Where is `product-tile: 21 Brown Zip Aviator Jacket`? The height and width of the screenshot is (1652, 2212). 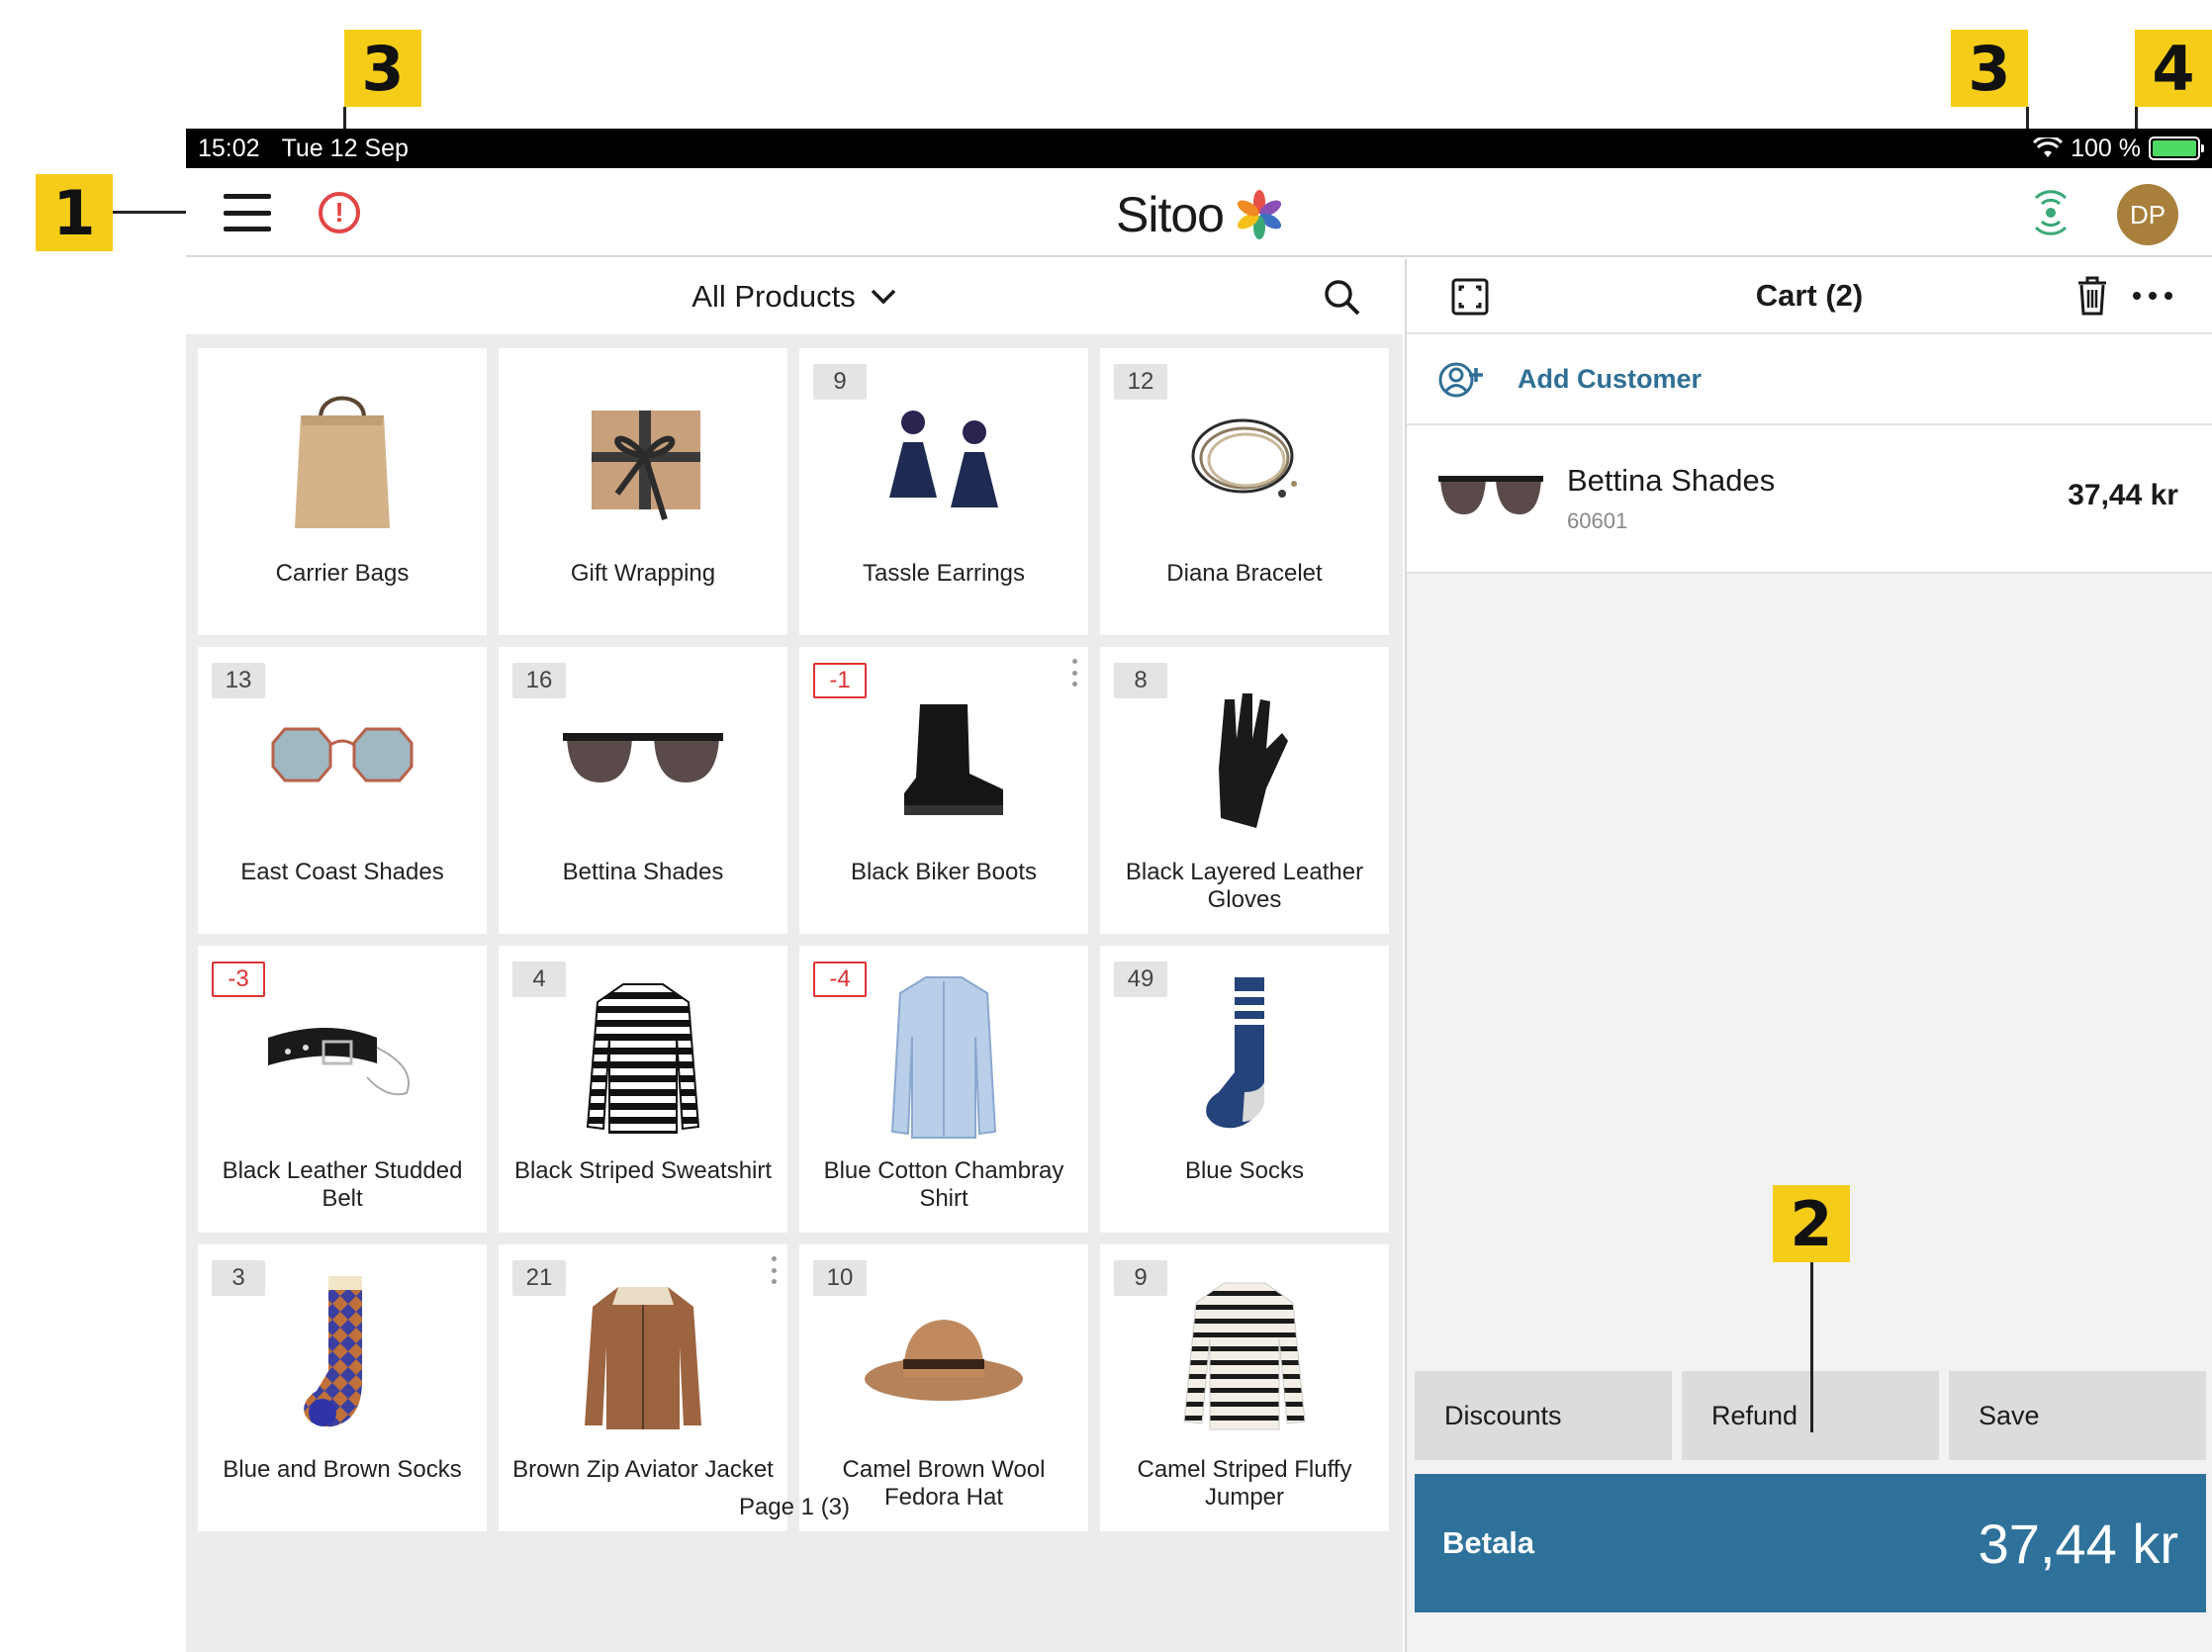
product-tile: 21 Brown Zip Aviator Jacket is located at coordinates (643, 1388).